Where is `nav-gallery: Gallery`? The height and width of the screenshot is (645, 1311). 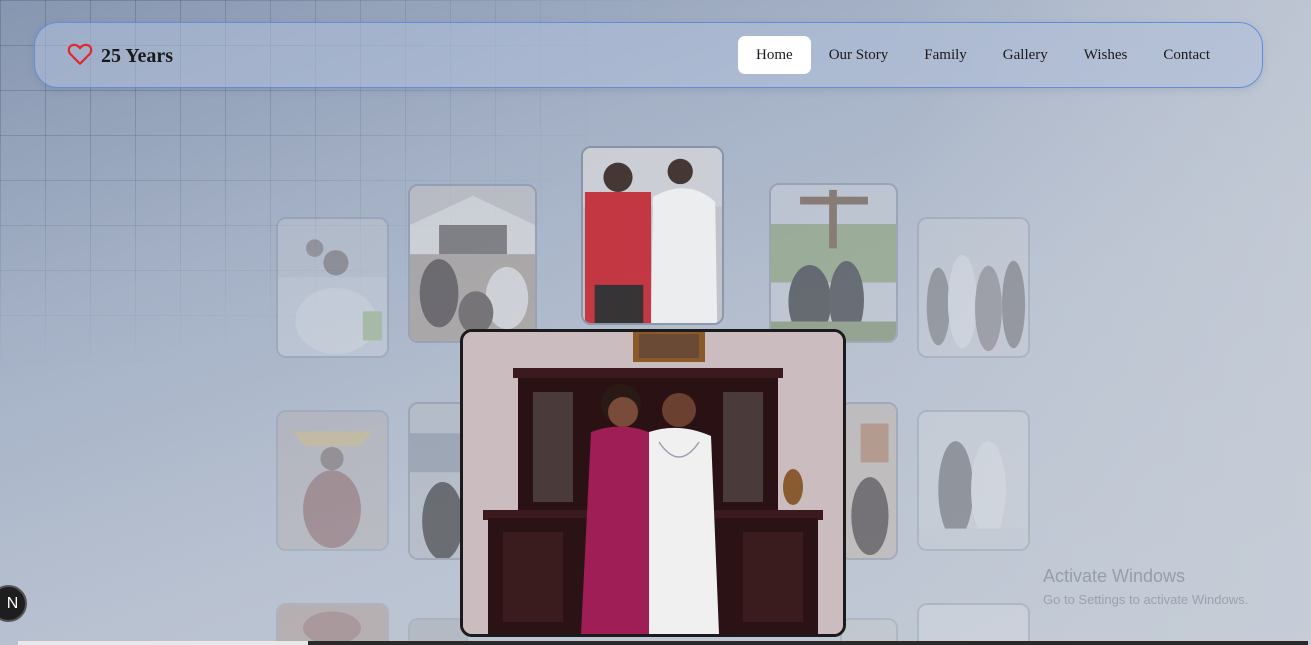
nav-gallery: Gallery is located at coordinates (1025, 55).